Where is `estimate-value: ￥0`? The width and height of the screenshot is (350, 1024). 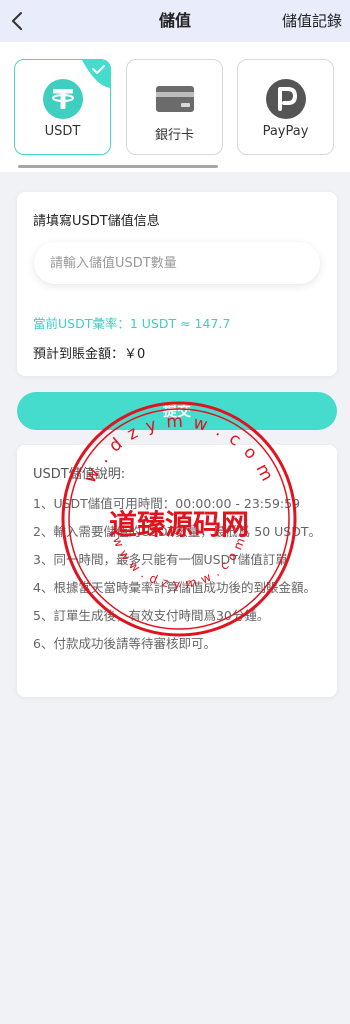
estimate-value: ￥0 is located at coordinates (135, 354).